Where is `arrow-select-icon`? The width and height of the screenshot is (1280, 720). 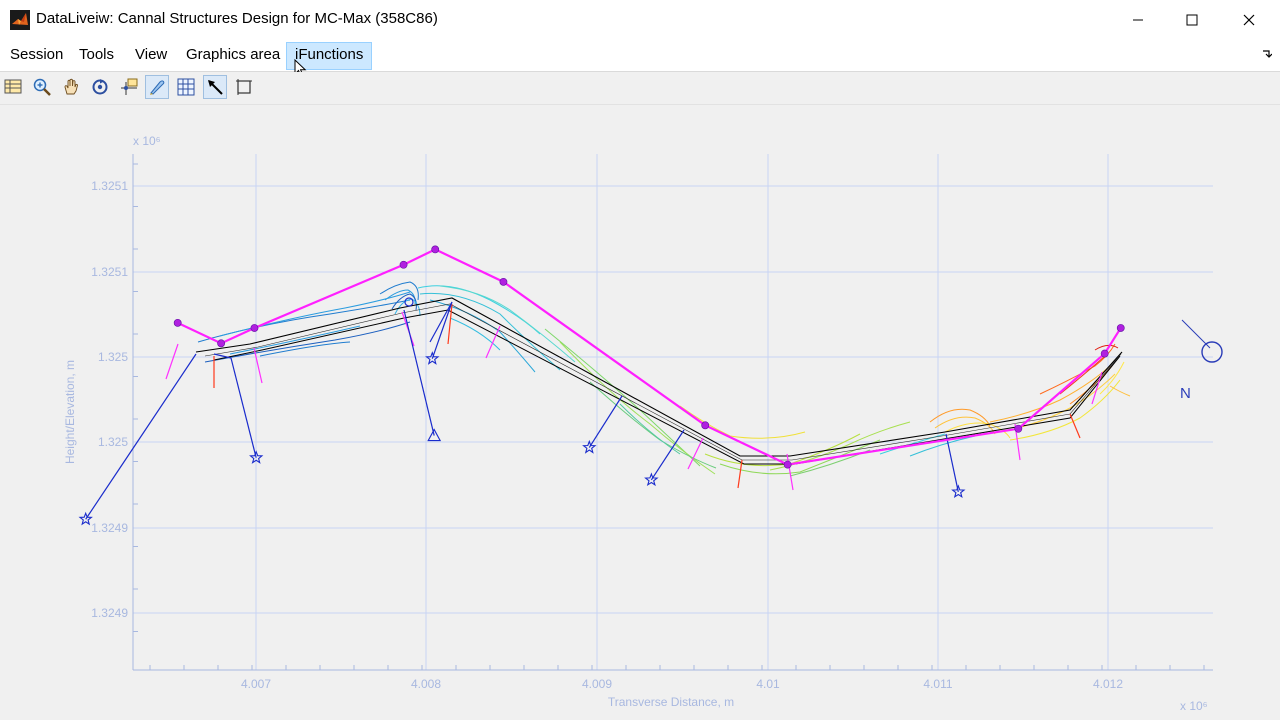 arrow-select-icon is located at coordinates (215, 87).